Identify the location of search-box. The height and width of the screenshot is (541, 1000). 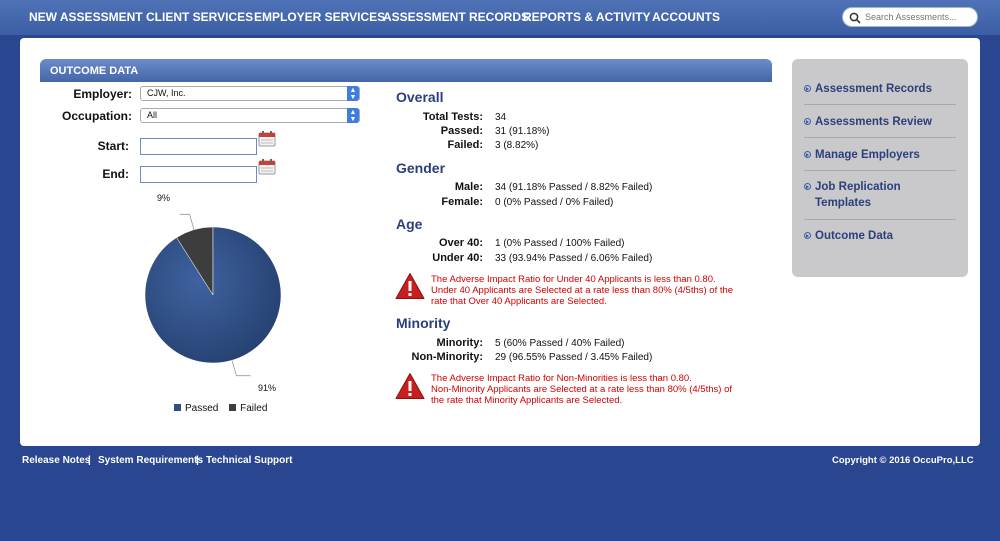
(910, 17).